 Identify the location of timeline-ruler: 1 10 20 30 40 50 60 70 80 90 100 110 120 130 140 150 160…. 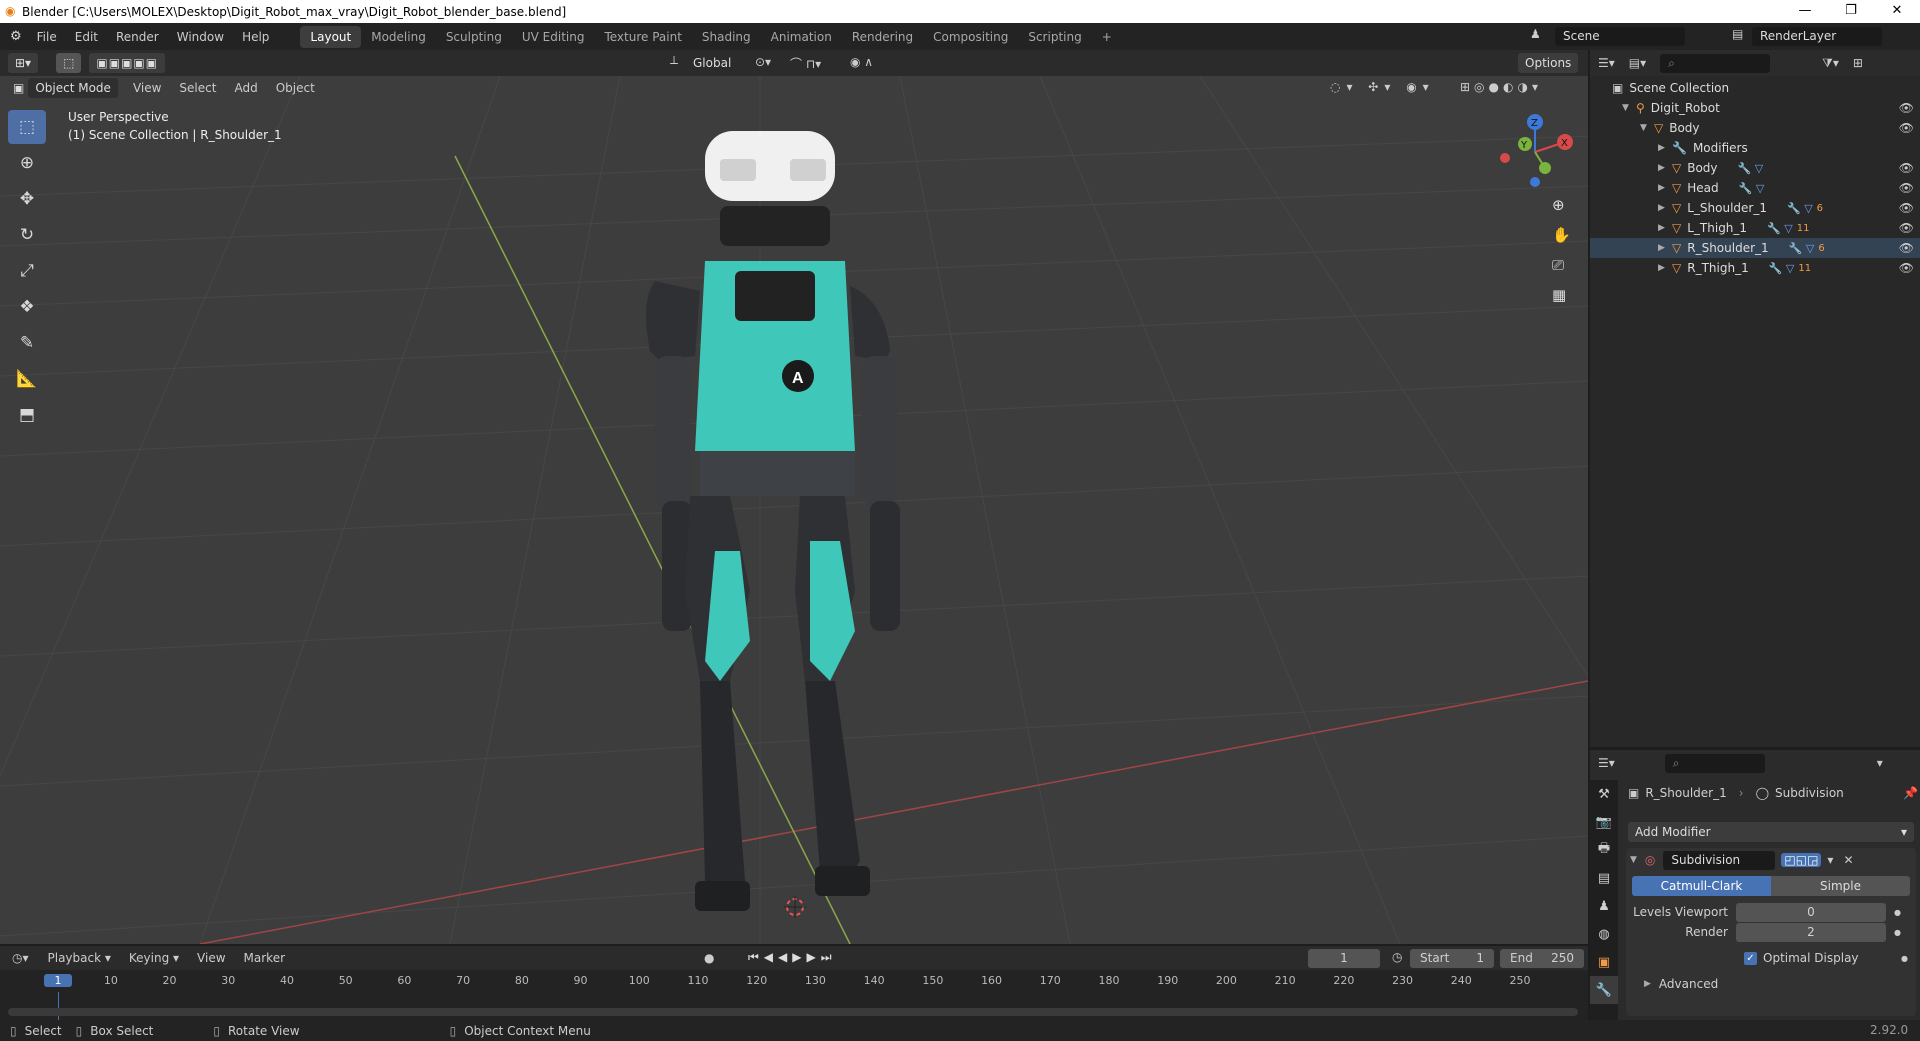
(794, 983).